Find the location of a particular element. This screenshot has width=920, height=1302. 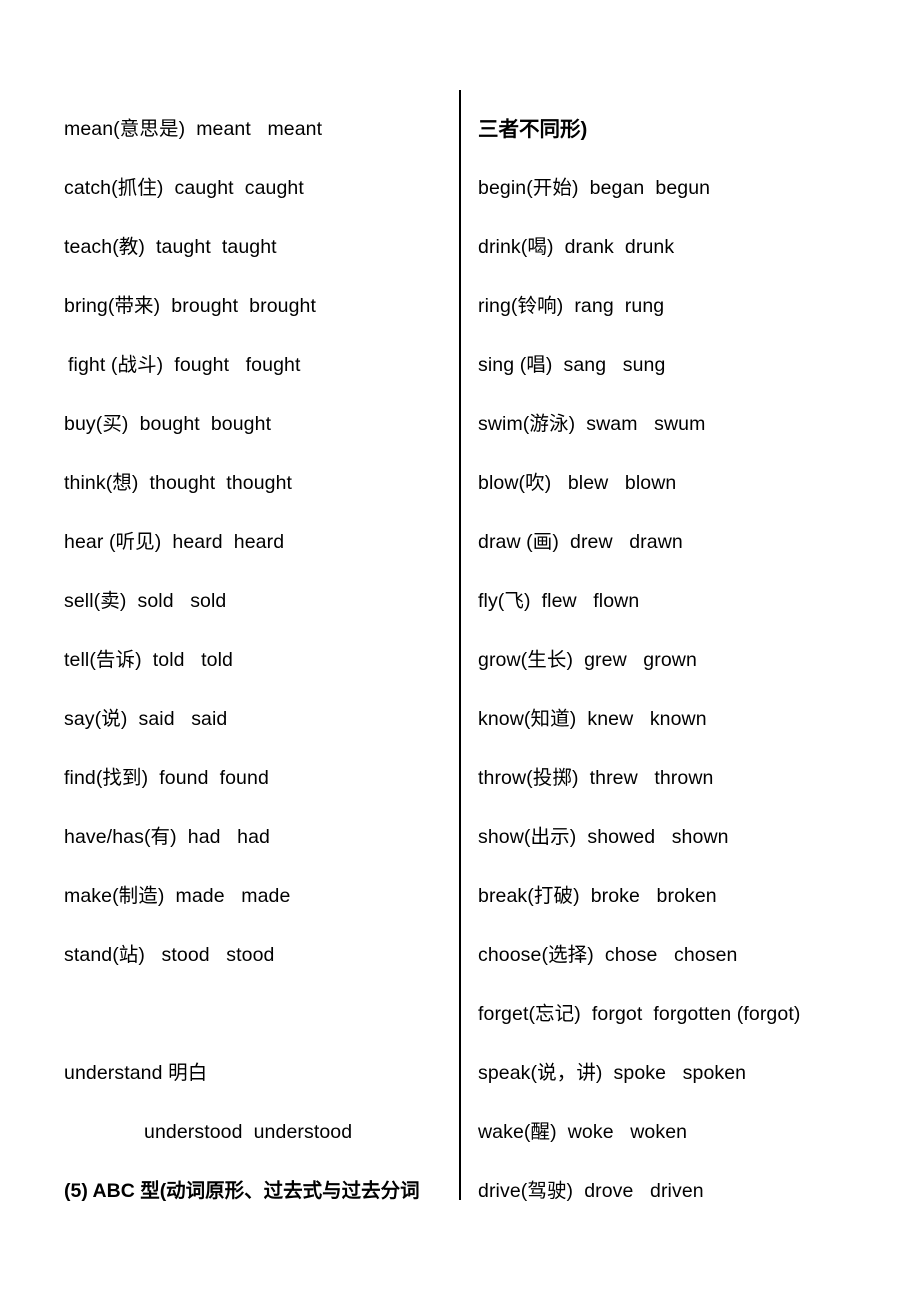

verb-row: swim(游泳) swam swum is located at coordinates (592, 424).